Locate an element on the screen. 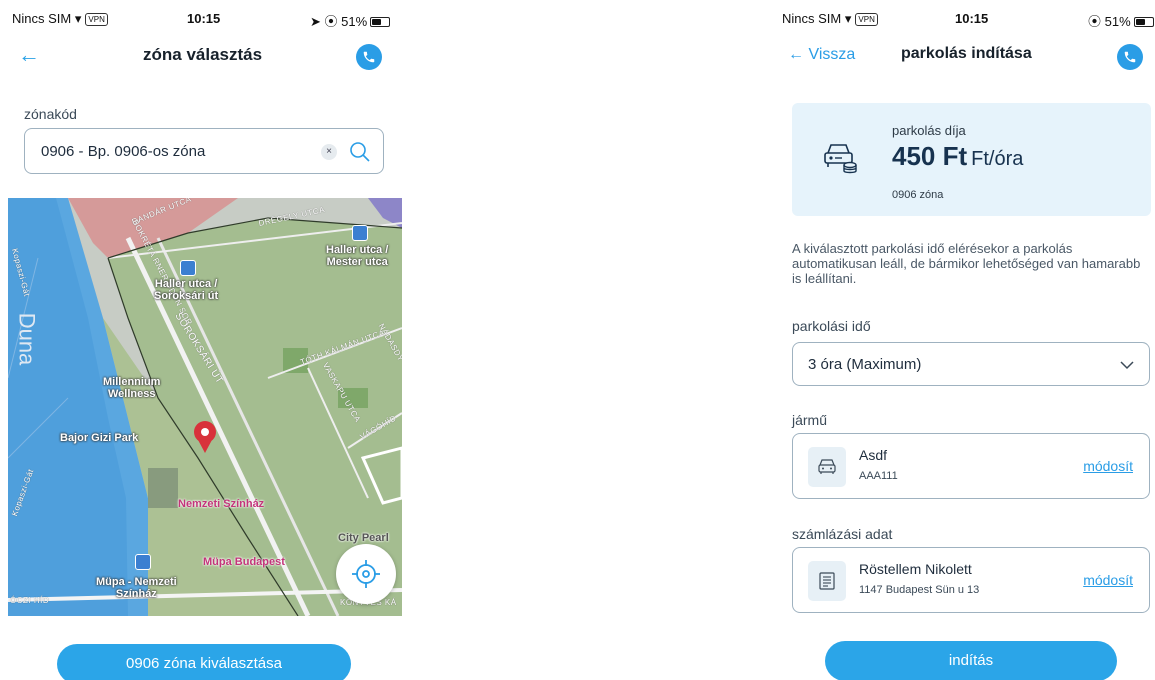 This screenshot has height=680, width=1155. fee-amount: 450 Ft Ft/óra is located at coordinates (957, 156).